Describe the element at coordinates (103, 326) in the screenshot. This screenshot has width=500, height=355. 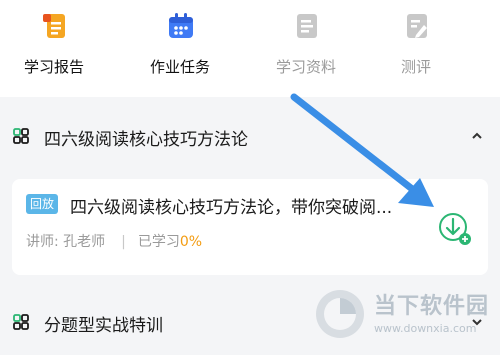
I see `section-title: 分题型实战特训` at that location.